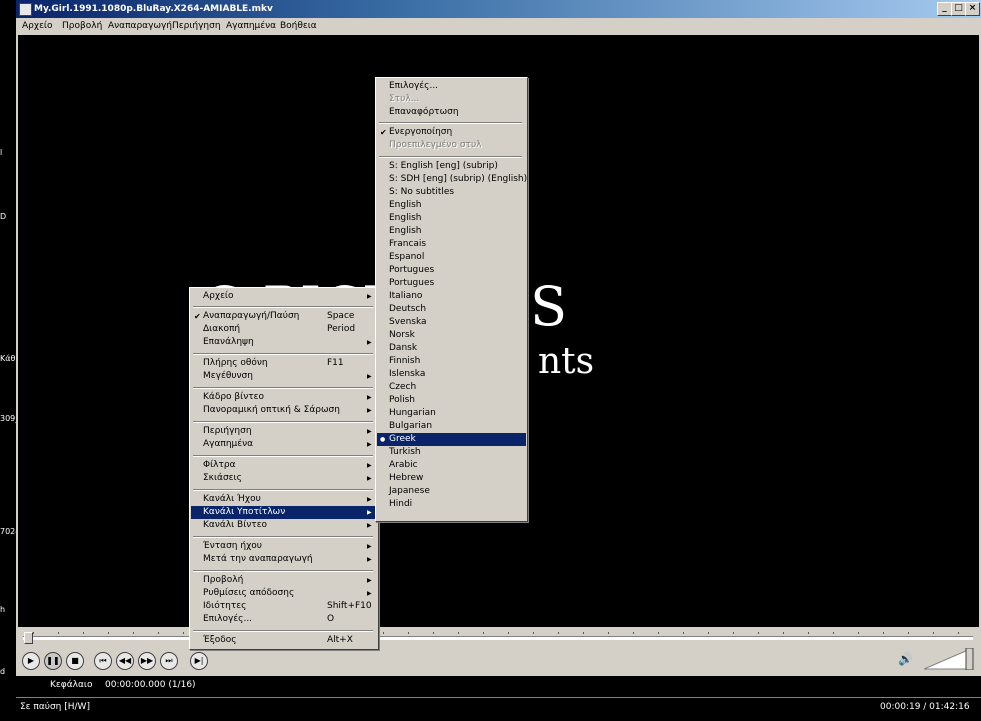 This screenshot has width=981, height=721. Describe the element at coordinates (82, 26) in the screenshot. I see `menu-view: Προβολή` at that location.